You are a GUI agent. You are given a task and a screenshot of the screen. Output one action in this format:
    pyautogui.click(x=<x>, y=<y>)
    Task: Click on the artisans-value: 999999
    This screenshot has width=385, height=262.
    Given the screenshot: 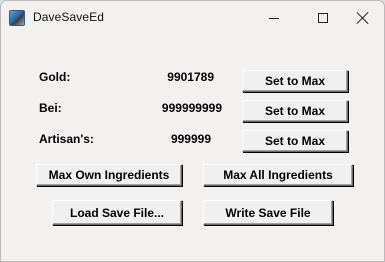 What is the action you would take?
    pyautogui.click(x=190, y=139)
    